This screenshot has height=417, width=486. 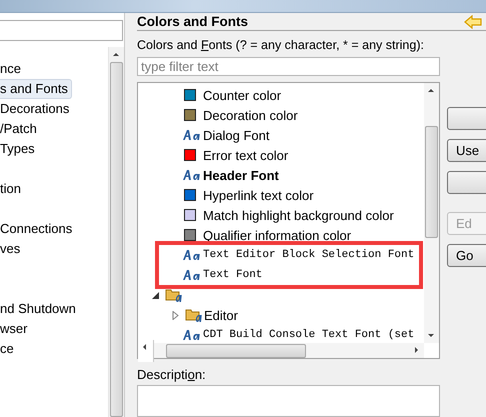 What do you see at coordinates (20, 129) in the screenshot?
I see `preference-item: /Patch` at bounding box center [20, 129].